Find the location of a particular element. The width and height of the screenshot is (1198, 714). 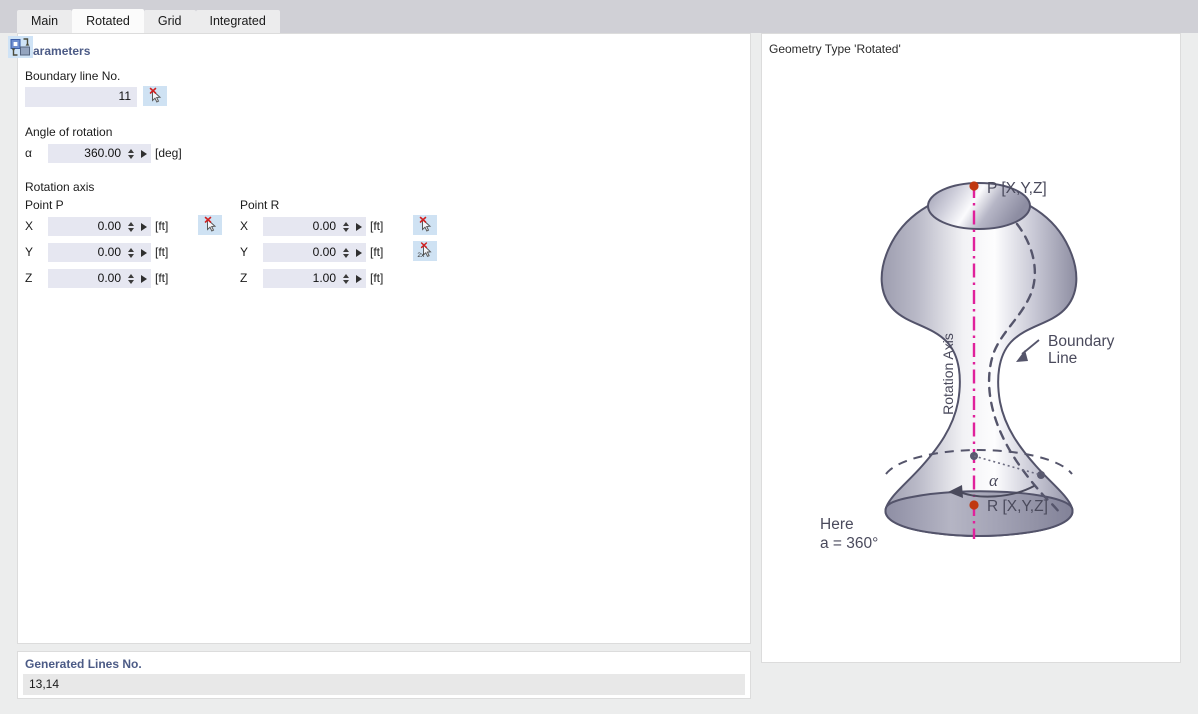

boundary-line-input: 11 is located at coordinates (81, 97).